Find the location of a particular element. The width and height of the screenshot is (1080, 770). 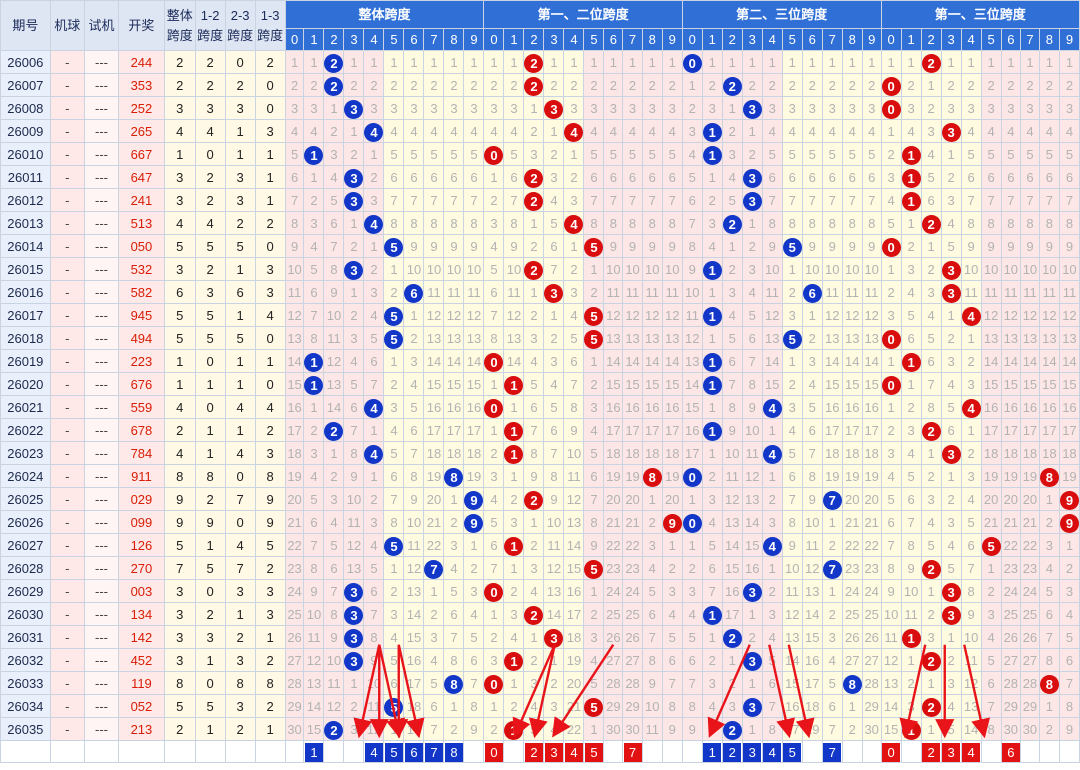

span-hit-ball: 3 is located at coordinates (752, 707).